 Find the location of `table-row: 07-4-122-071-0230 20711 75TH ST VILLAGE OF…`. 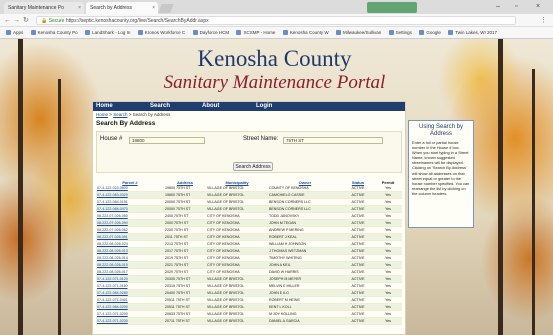

table-row: 07-4-122-071-0230 20711 75TH ST VILLAGE OF… is located at coordinates (249, 321).